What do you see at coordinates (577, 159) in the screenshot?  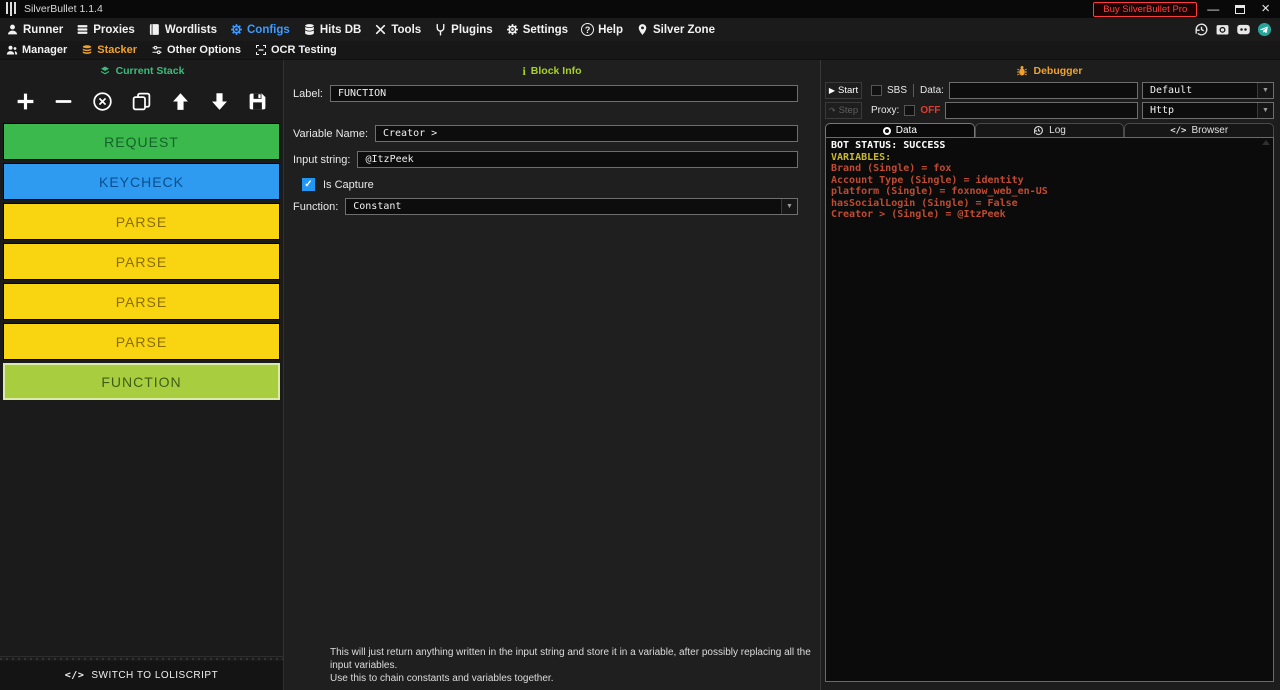 I see `input-string-input` at bounding box center [577, 159].